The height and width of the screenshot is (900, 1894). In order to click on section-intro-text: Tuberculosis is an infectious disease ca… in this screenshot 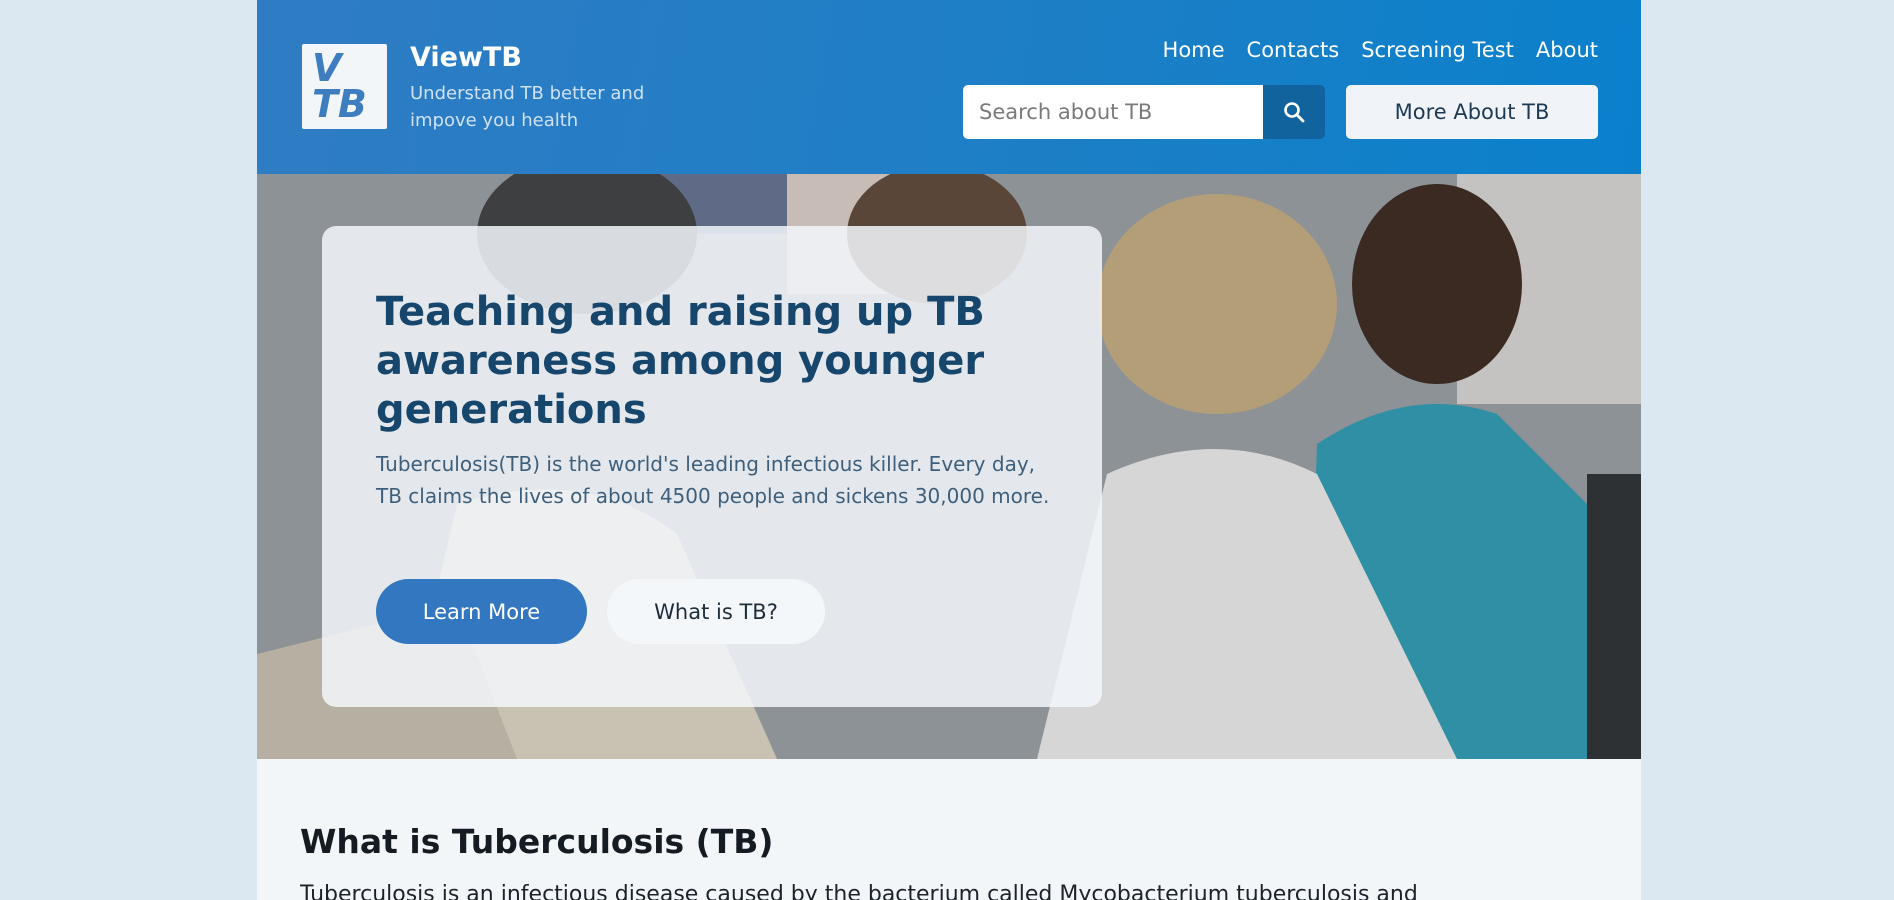, I will do `click(859, 891)`.